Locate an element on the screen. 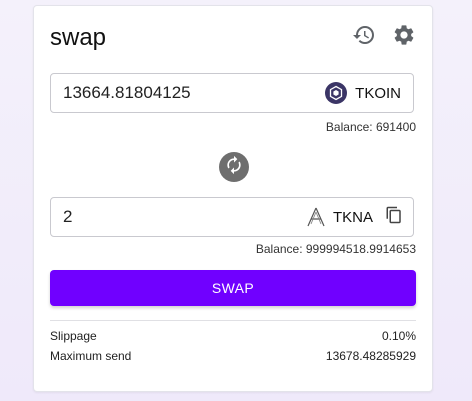 Image resolution: width=472 pixels, height=401 pixels. page-title: swap is located at coordinates (78, 37).